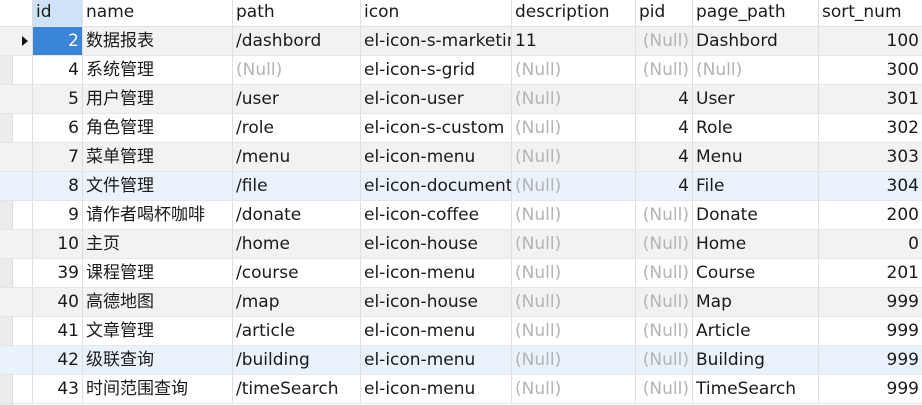  I want to click on column-header-pid: pid, so click(664, 13).